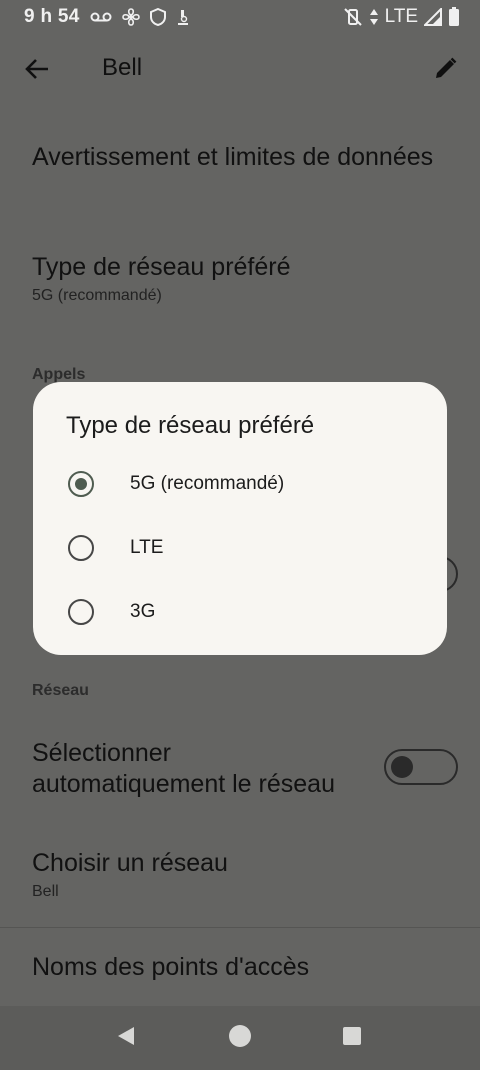 This screenshot has height=1070, width=480. Describe the element at coordinates (143, 611) in the screenshot. I see `option-label: 3G` at that location.